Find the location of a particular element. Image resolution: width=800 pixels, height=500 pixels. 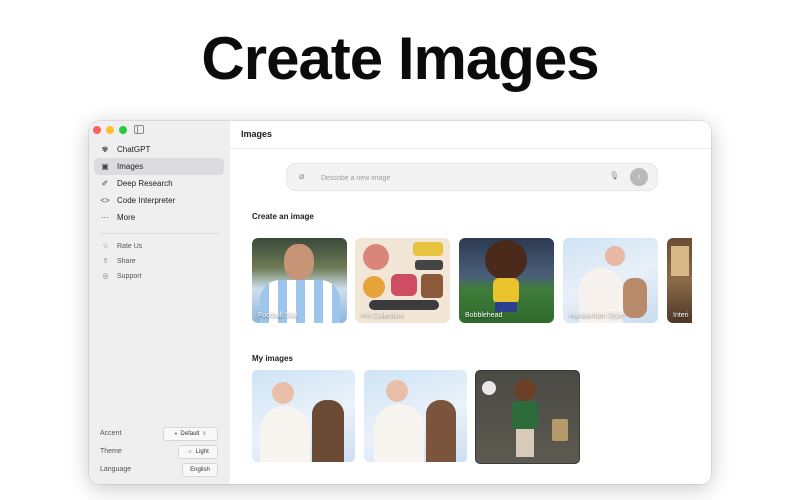

sidebar-item-label: More is located at coordinates (126, 217).